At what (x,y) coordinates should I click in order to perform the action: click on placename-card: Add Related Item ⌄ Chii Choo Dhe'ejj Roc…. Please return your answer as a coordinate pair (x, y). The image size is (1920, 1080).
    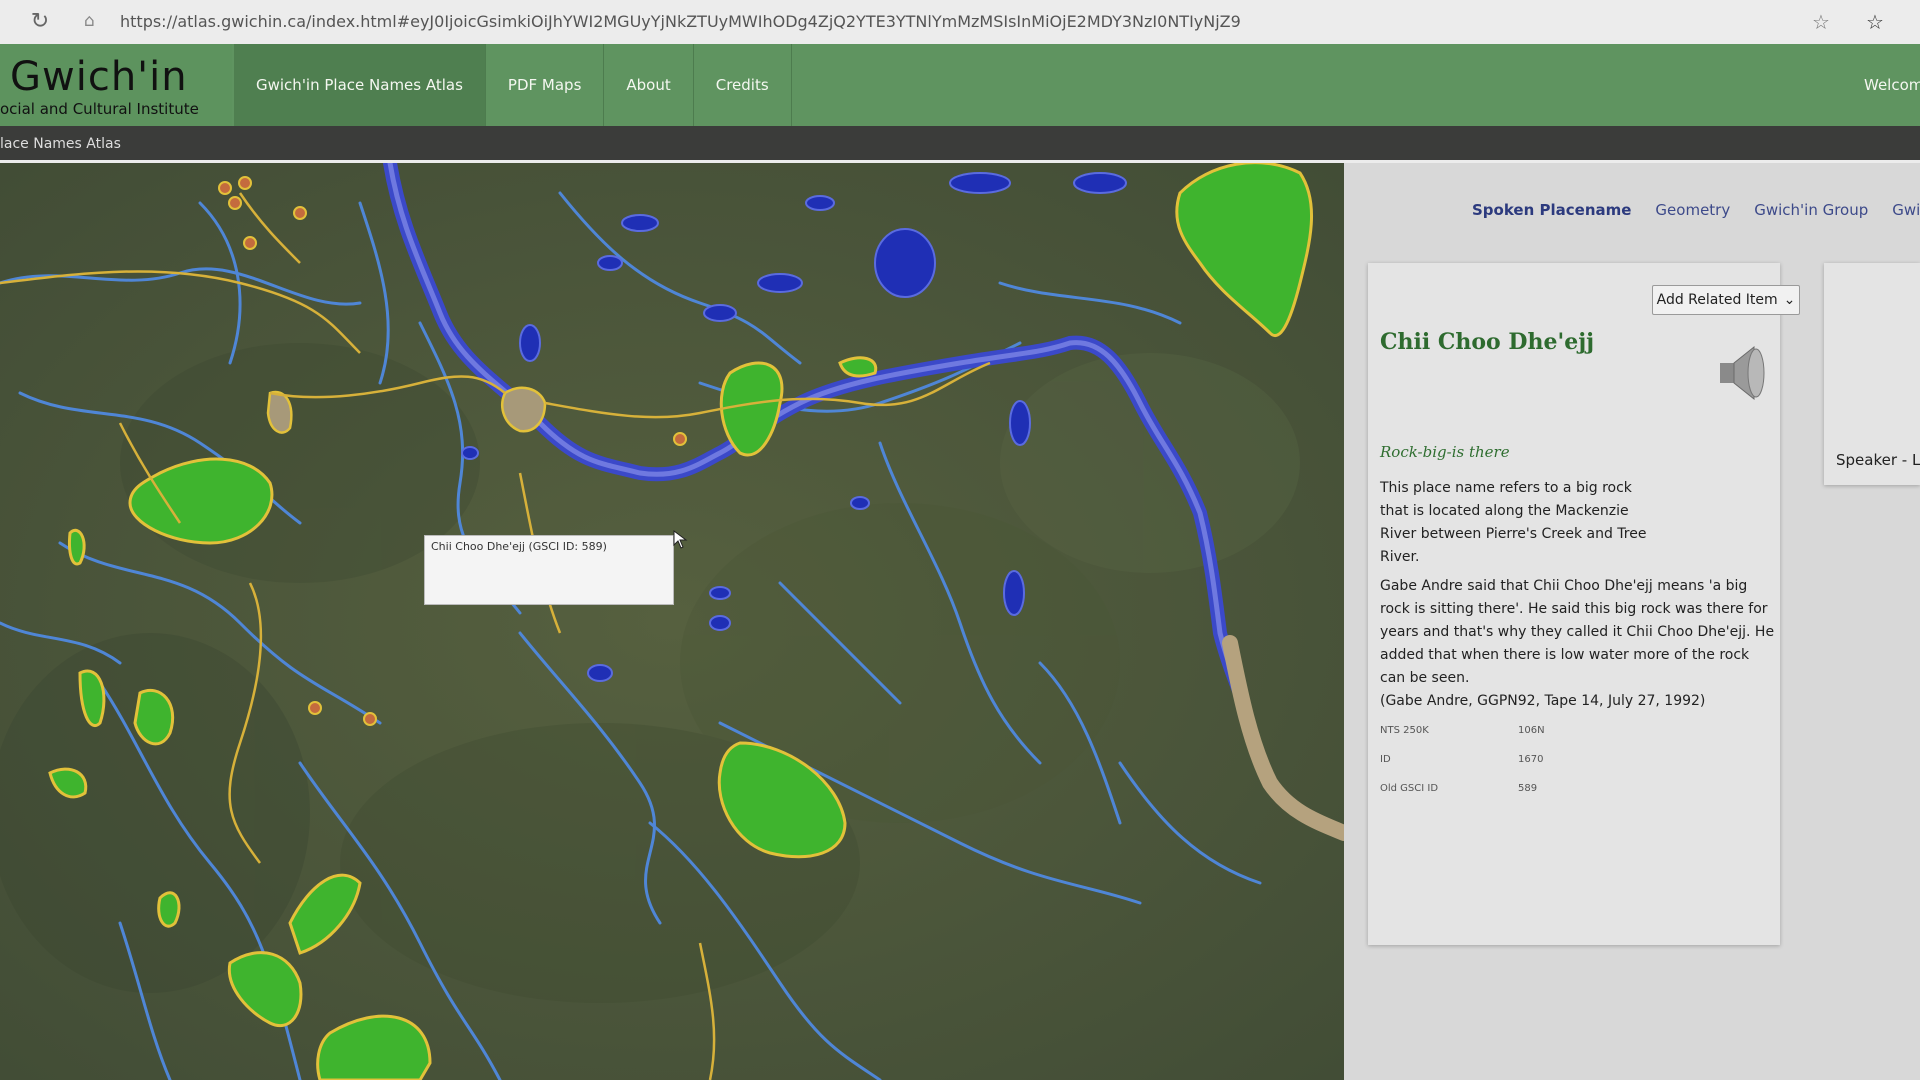
    Looking at the image, I should click on (1584, 604).